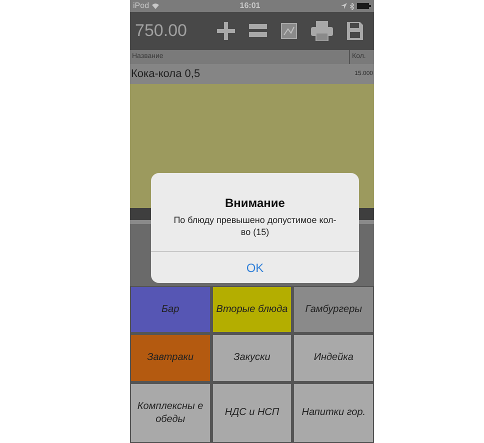 This screenshot has height=443, width=484. What do you see at coordinates (333, 413) in the screenshot?
I see `category-tile: Напитки гор.` at bounding box center [333, 413].